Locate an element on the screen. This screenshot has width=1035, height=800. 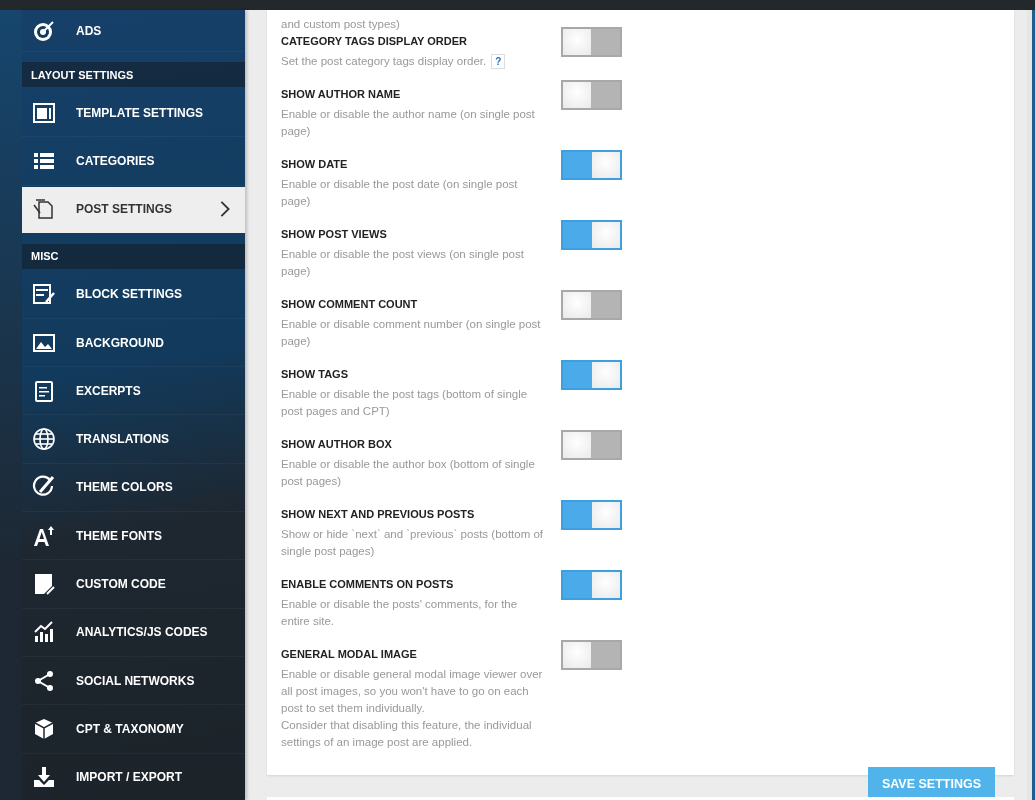
sidebar-item: EXCERPTS is located at coordinates (133, 391).